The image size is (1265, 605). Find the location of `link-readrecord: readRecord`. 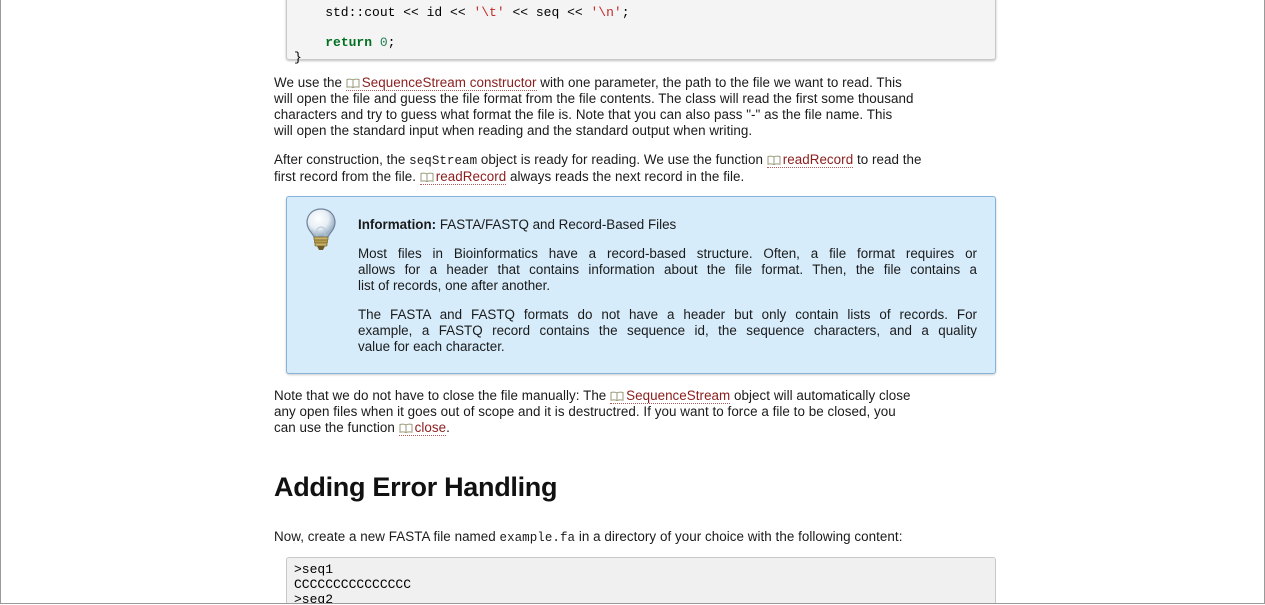

link-readrecord: readRecord is located at coordinates (810, 160).